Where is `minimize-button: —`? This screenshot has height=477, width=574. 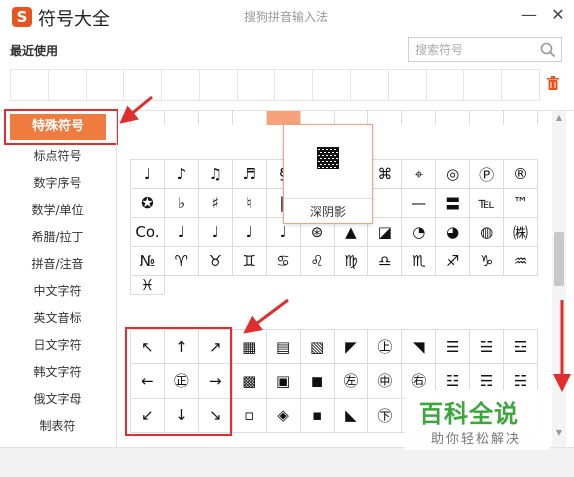 minimize-button: — is located at coordinates (529, 15).